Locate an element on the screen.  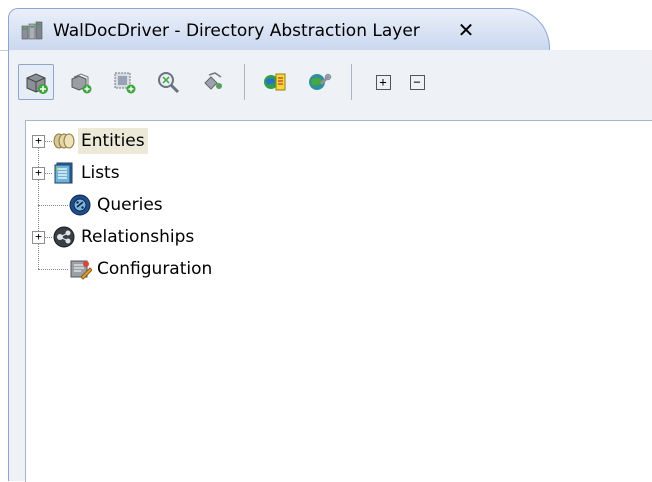
new-entity-button is located at coordinates (36, 82).